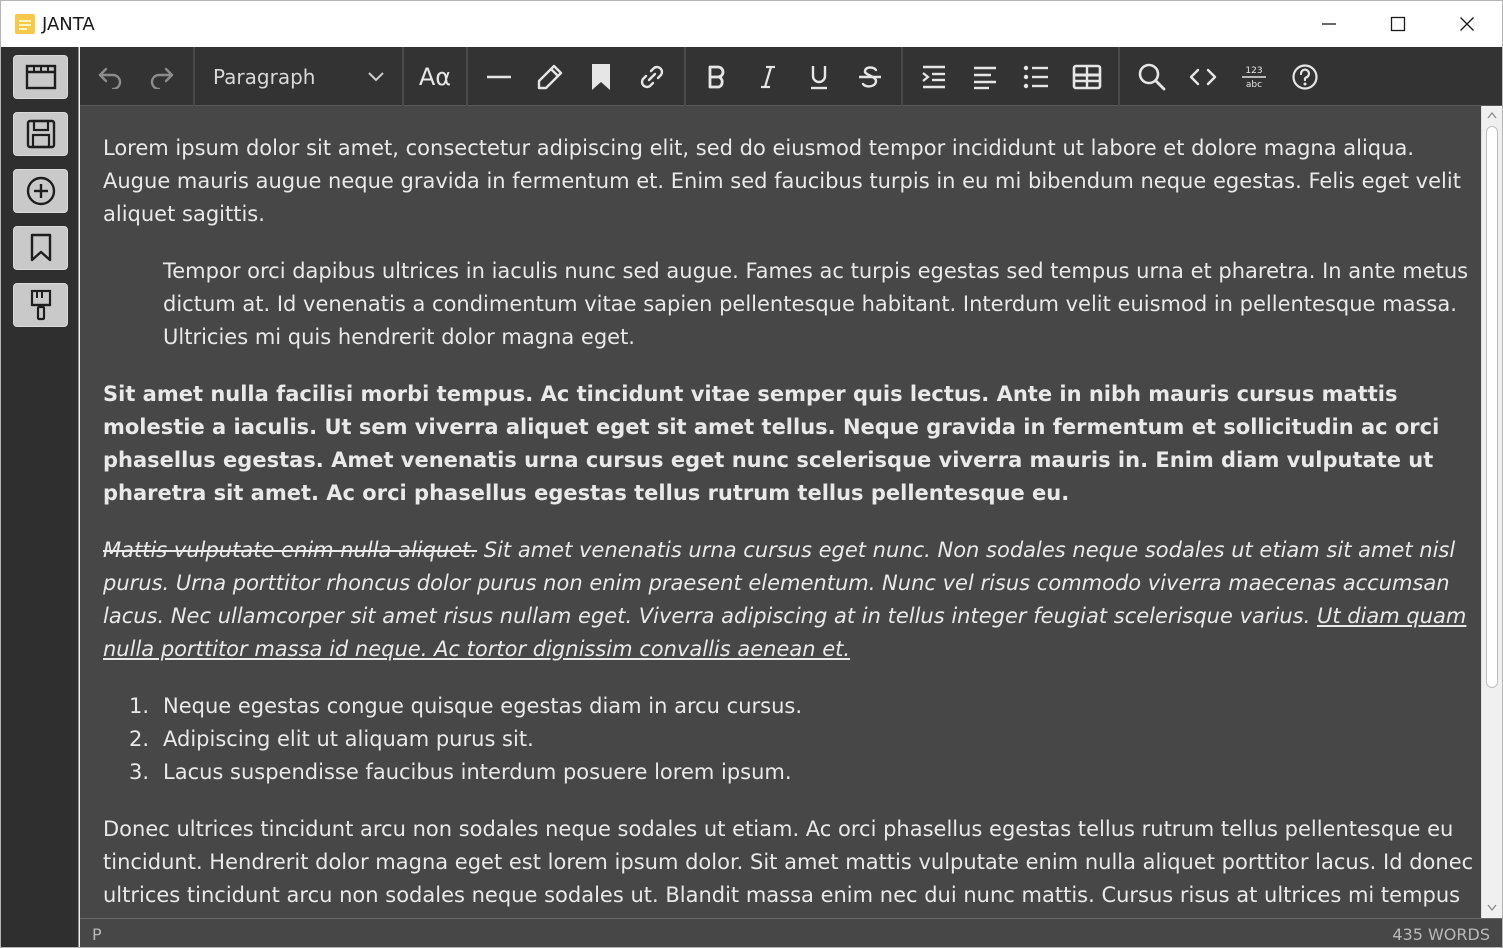 This screenshot has width=1503, height=948. I want to click on align-left-icon, so click(985, 78).